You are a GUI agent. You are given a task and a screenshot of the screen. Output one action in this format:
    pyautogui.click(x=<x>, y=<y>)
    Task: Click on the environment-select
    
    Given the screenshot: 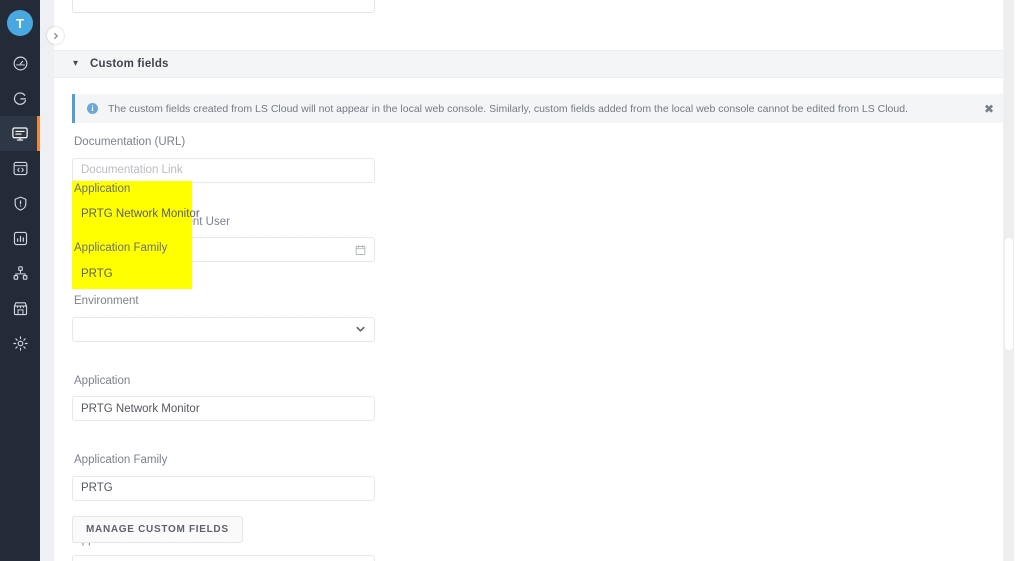 What is the action you would take?
    pyautogui.click(x=223, y=329)
    